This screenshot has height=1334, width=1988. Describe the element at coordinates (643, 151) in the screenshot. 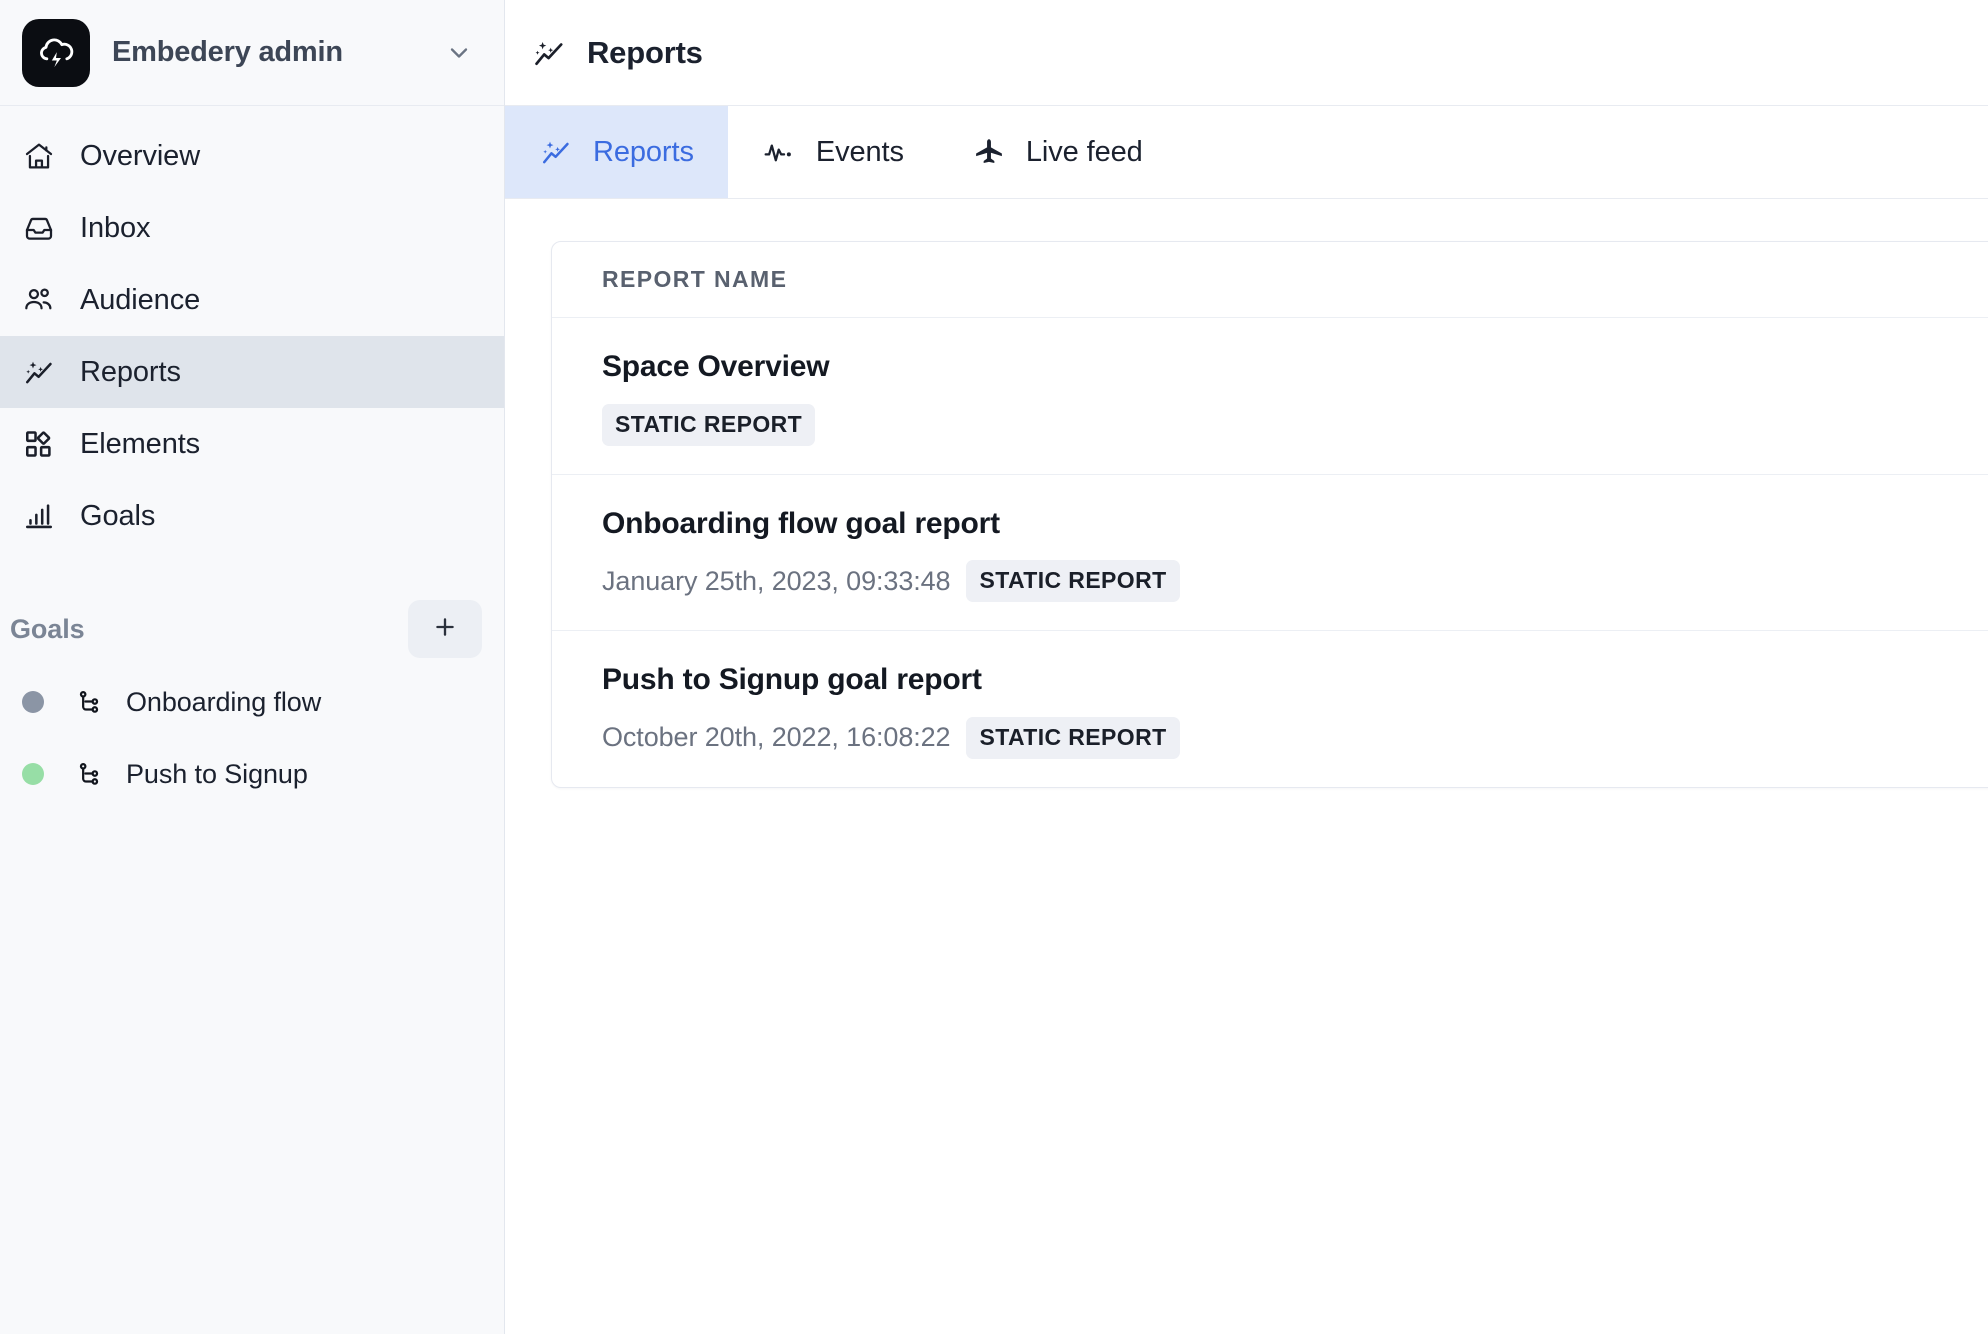

I see `tab-label: Reports` at that location.